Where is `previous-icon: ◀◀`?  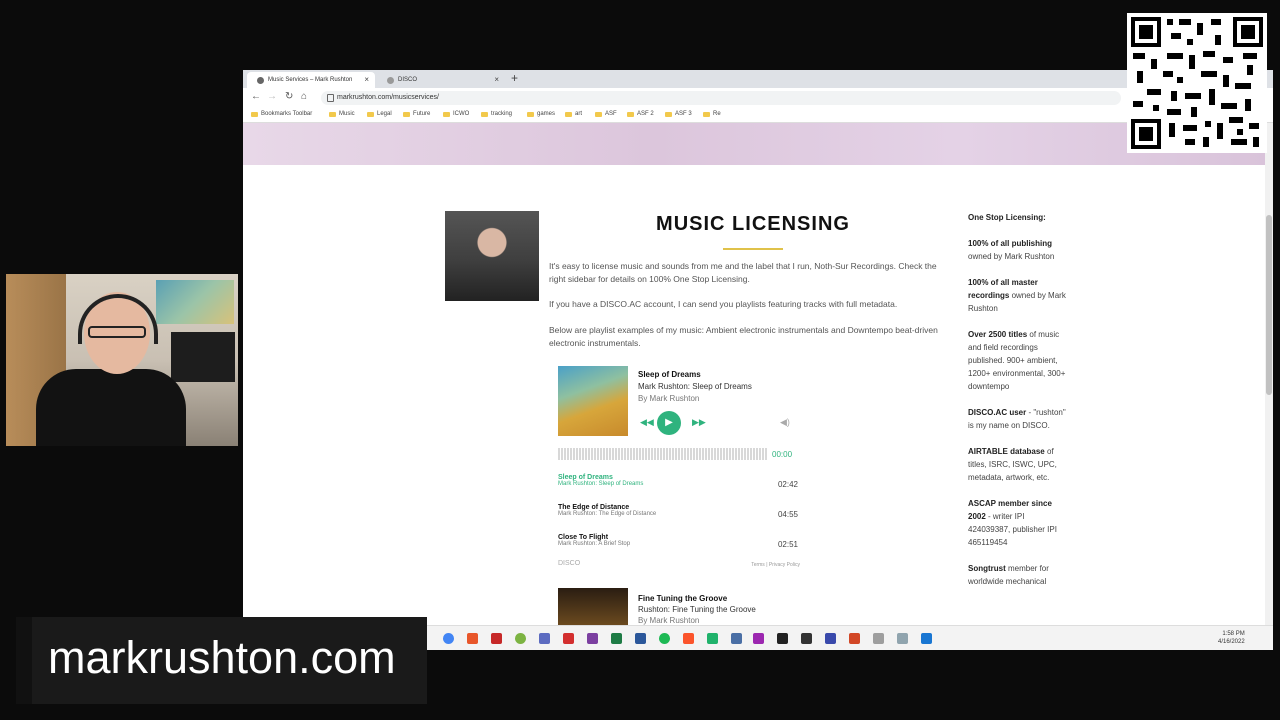 previous-icon: ◀◀ is located at coordinates (647, 422).